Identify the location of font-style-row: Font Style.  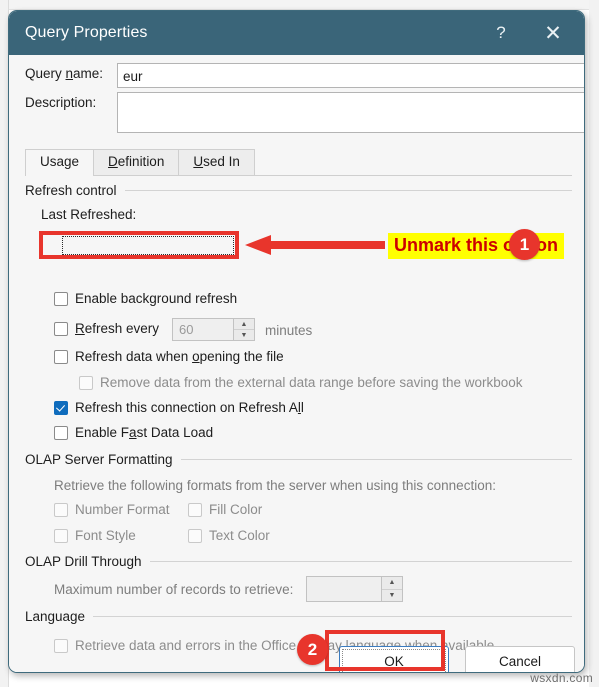
(95, 535).